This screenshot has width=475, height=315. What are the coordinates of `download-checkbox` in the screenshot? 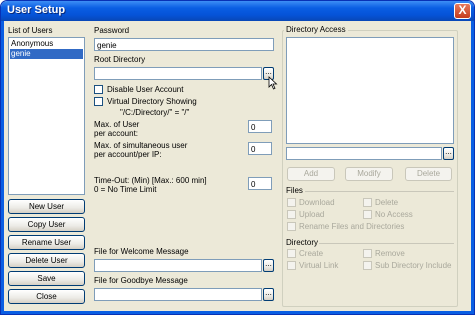 It's located at (291, 202).